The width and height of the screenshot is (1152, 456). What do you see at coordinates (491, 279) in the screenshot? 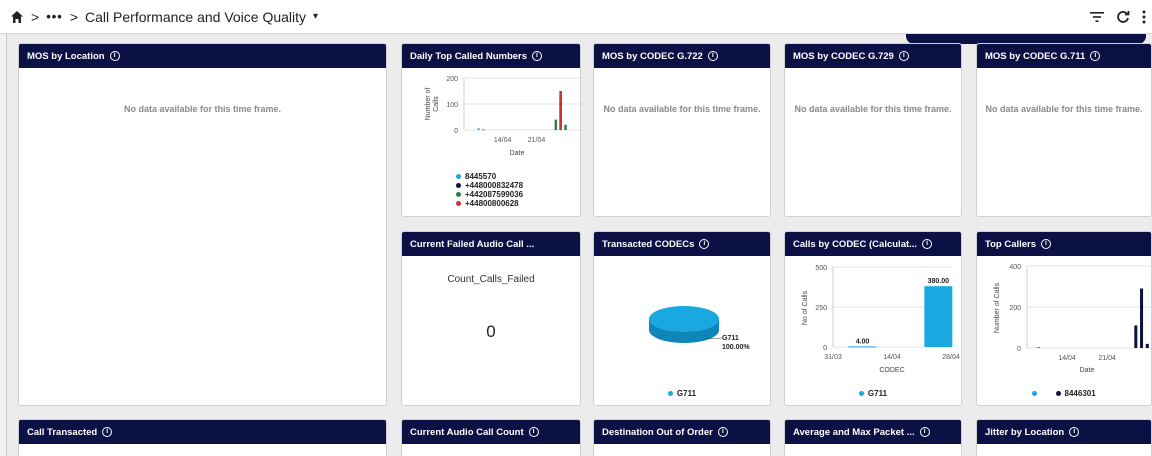
I see `metric-label: Count_Calls_Failed` at bounding box center [491, 279].